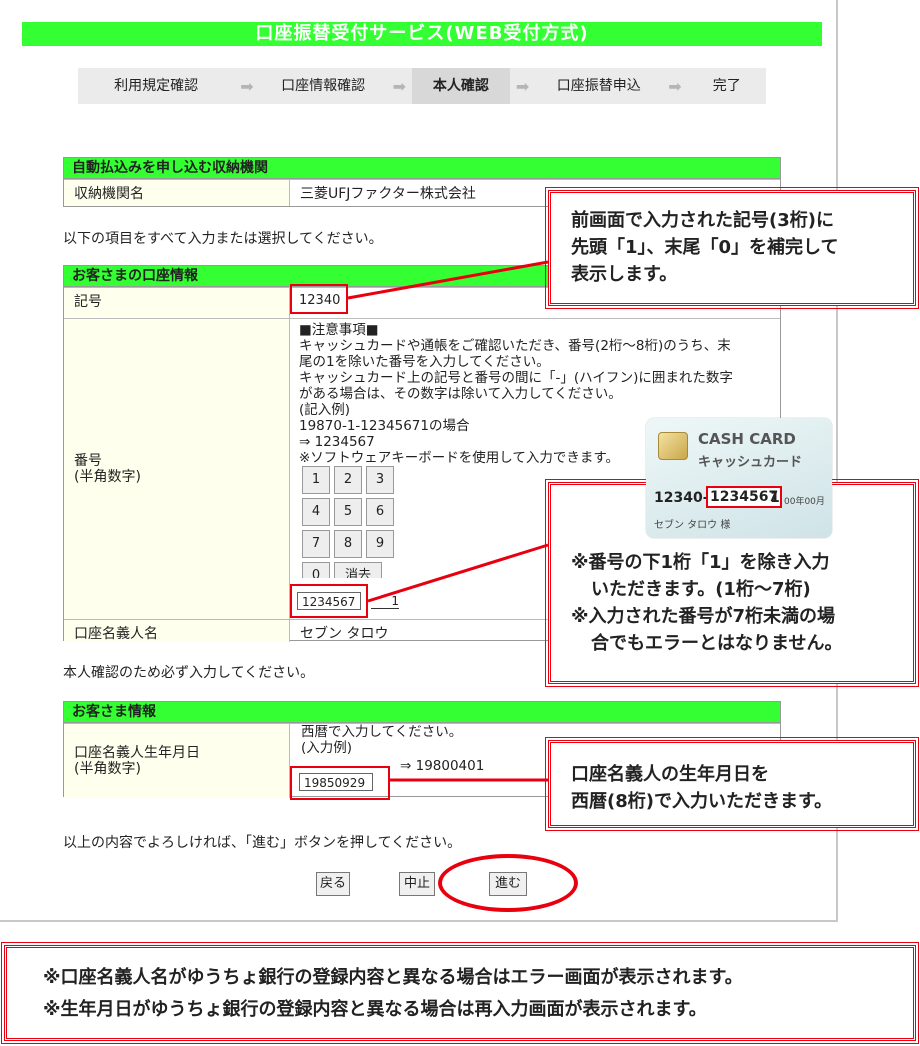 The height and width of the screenshot is (1046, 920). Describe the element at coordinates (692, 525) in the screenshot. I see `card-holder: セブン タロウ 様` at that location.